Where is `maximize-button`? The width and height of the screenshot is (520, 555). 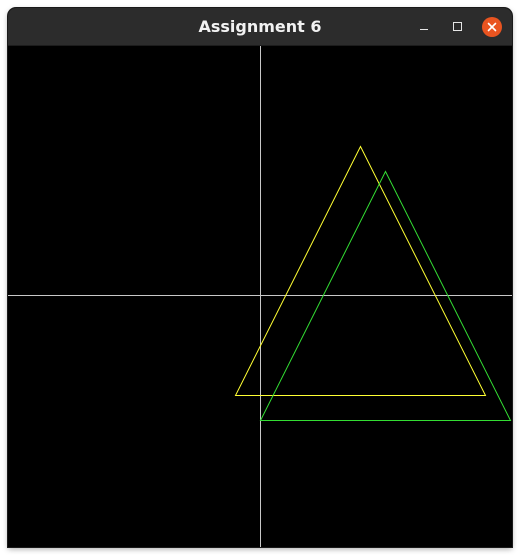 maximize-button is located at coordinates (458, 27).